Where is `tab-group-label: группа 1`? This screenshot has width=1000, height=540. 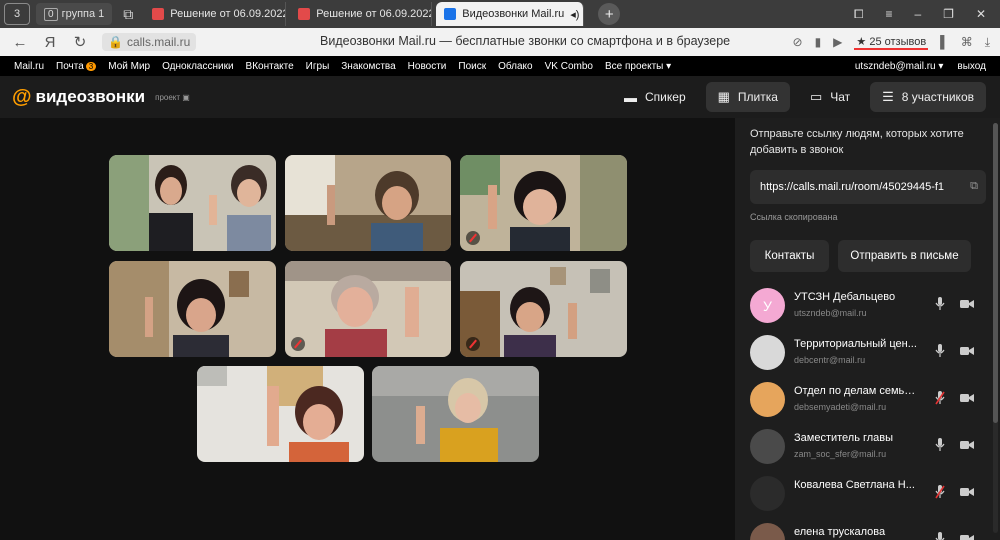
tab-group-label: группа 1 is located at coordinates (83, 14).